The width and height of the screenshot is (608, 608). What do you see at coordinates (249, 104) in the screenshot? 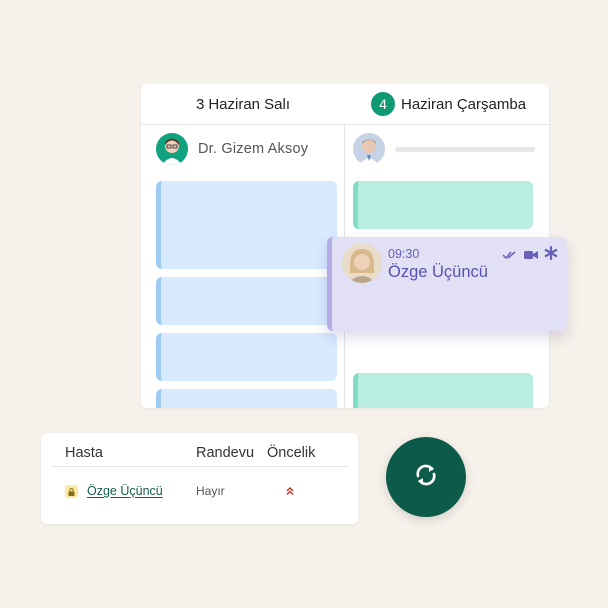
I see `day-label: Haziran Salı` at bounding box center [249, 104].